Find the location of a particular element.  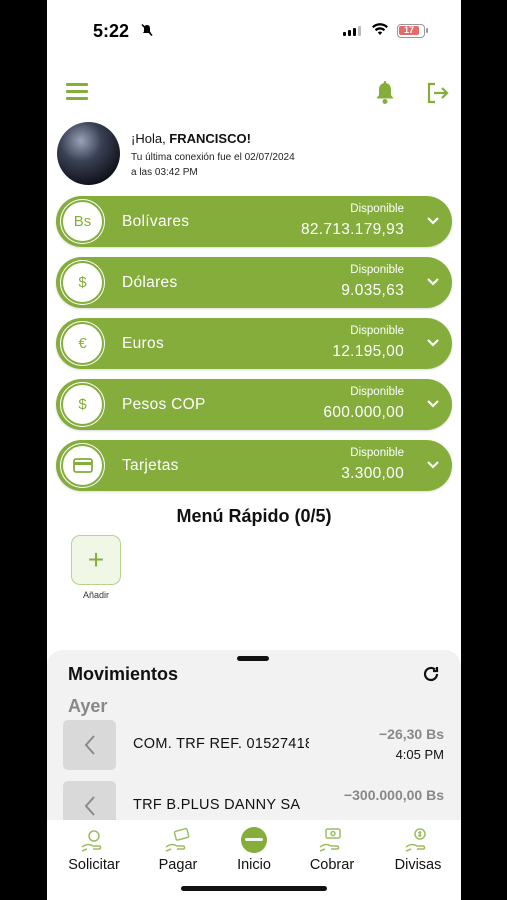

account-name: Euros is located at coordinates (143, 343).